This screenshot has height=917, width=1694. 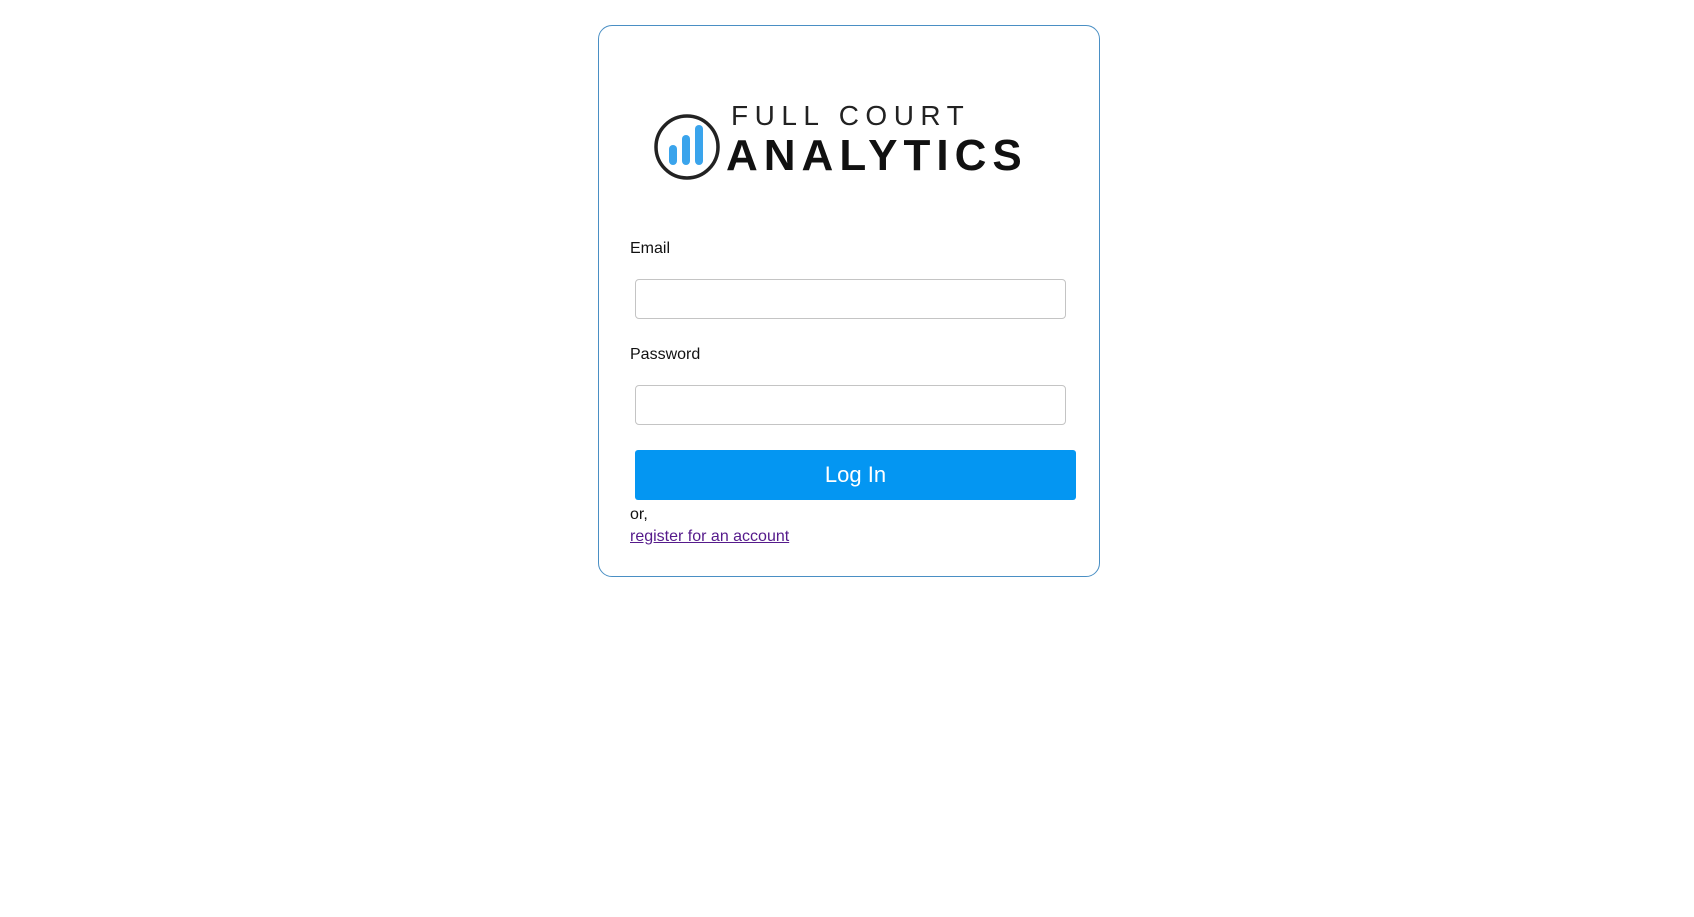 I want to click on login-button: Log In, so click(x=855, y=475).